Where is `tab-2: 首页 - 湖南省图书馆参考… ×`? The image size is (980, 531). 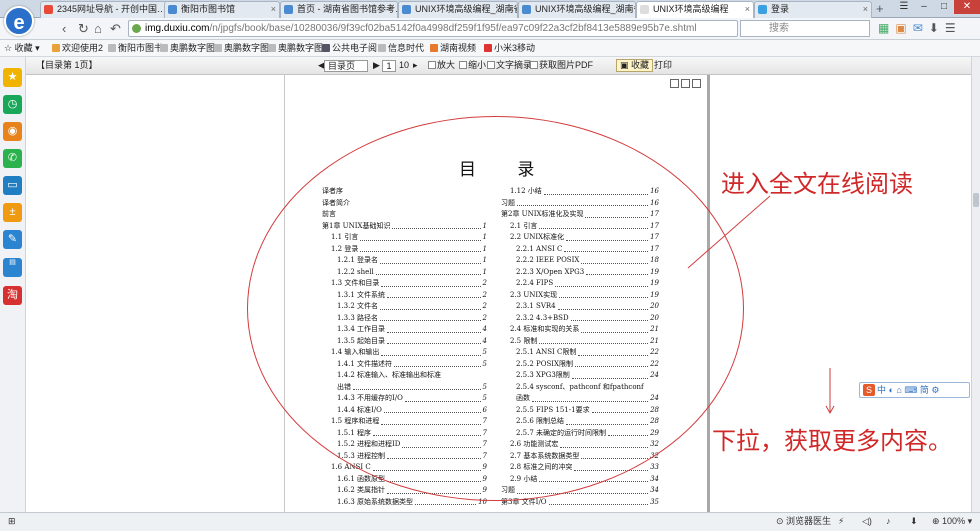
tab-2: 首页 - 湖南省图书馆参考… × is located at coordinates (339, 9).